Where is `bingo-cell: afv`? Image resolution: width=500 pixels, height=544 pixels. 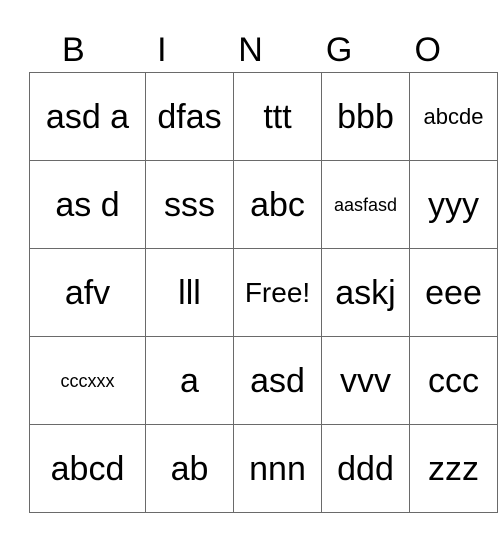
bingo-cell: afv is located at coordinates (87, 292).